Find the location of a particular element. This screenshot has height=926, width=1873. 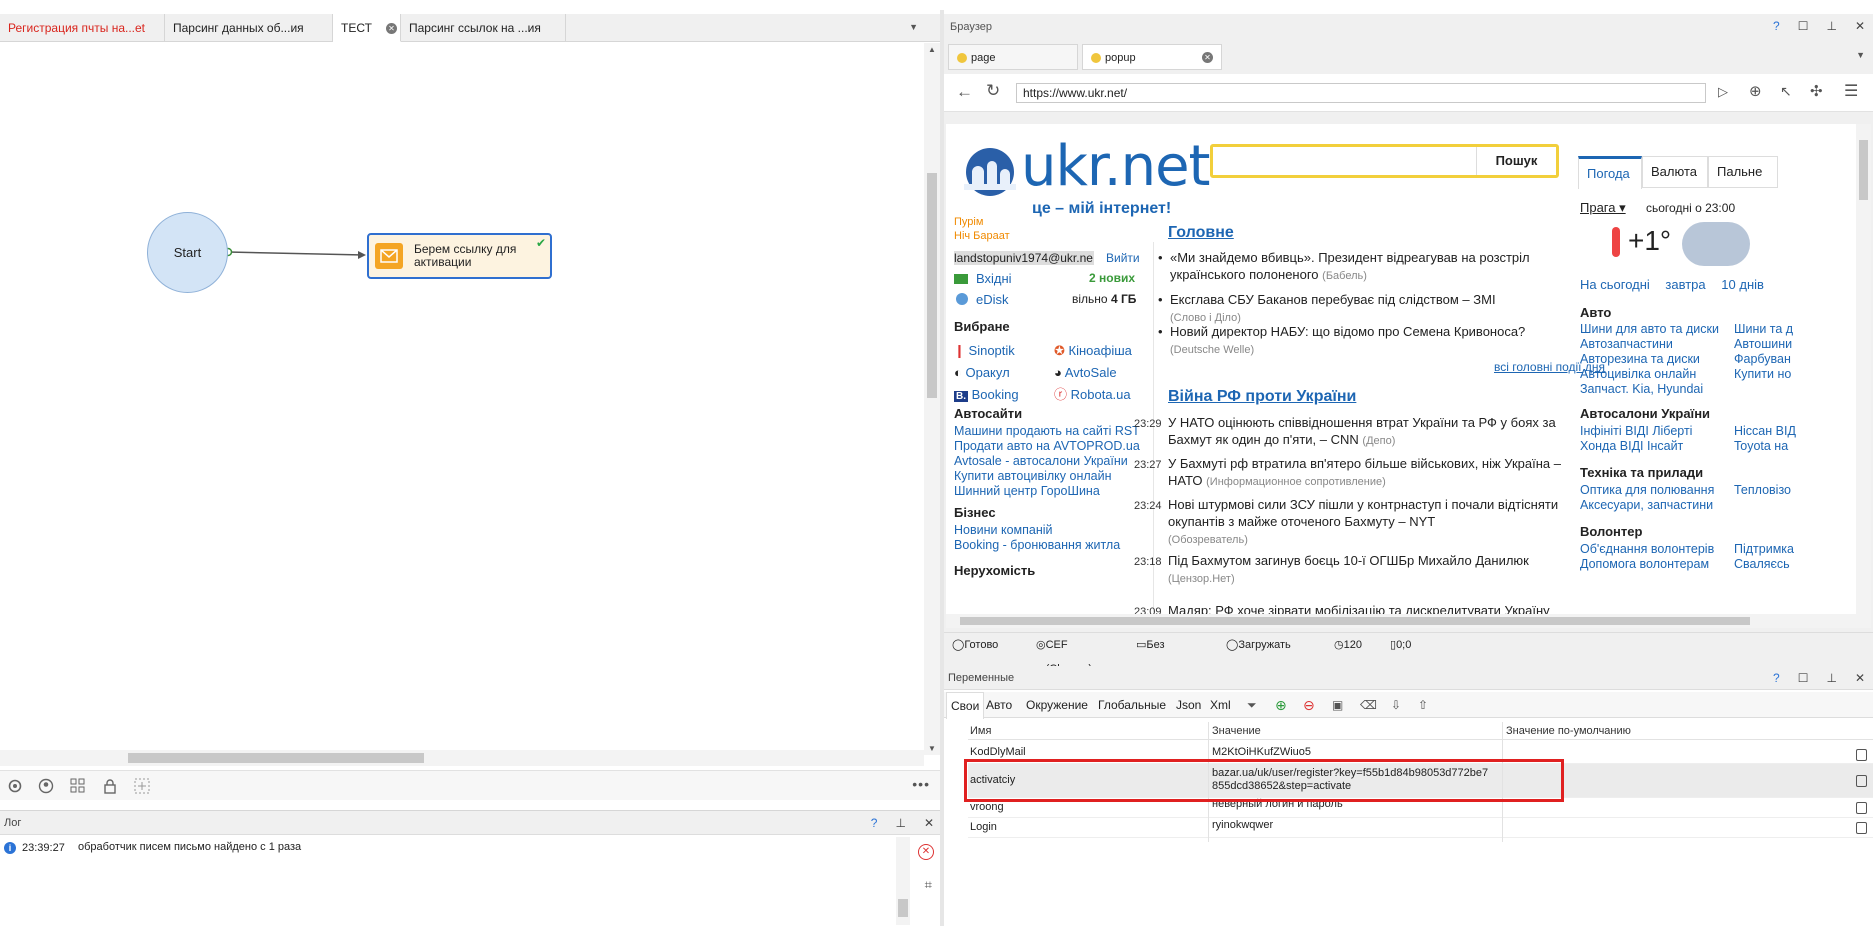

play-icon: ▷ is located at coordinates (1723, 92).